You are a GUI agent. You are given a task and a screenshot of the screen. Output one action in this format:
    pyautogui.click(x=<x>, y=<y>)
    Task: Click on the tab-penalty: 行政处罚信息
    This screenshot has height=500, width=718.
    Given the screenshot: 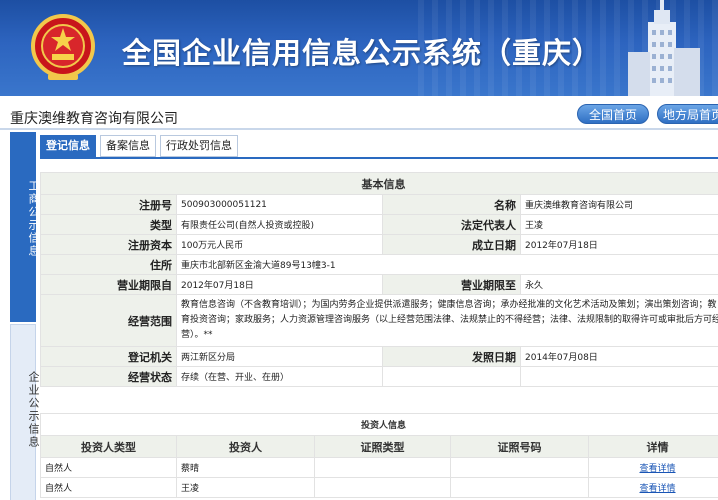 What is the action you would take?
    pyautogui.click(x=199, y=146)
    